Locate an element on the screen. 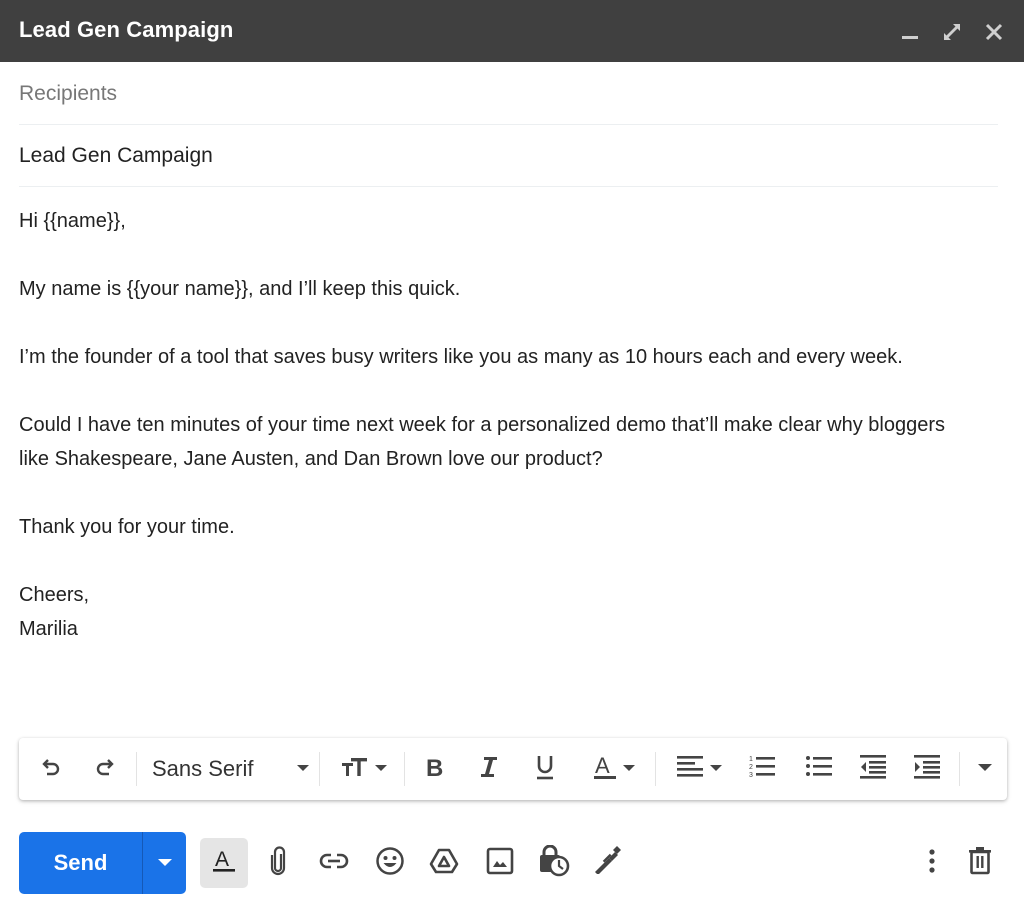 Image resolution: width=1024 pixels, height=924 pixels. indent-less-button is located at coordinates (873, 769).